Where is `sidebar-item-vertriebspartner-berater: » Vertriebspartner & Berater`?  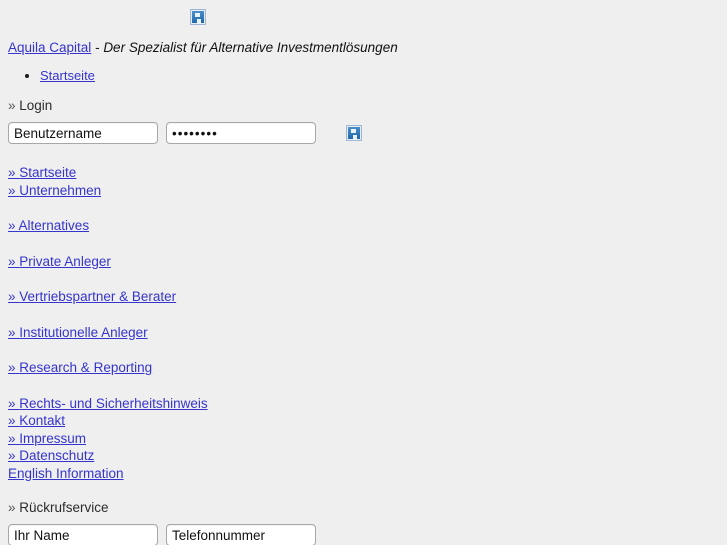
sidebar-item-vertriebspartner-berater: » Vertriebspartner & Berater is located at coordinates (92, 296).